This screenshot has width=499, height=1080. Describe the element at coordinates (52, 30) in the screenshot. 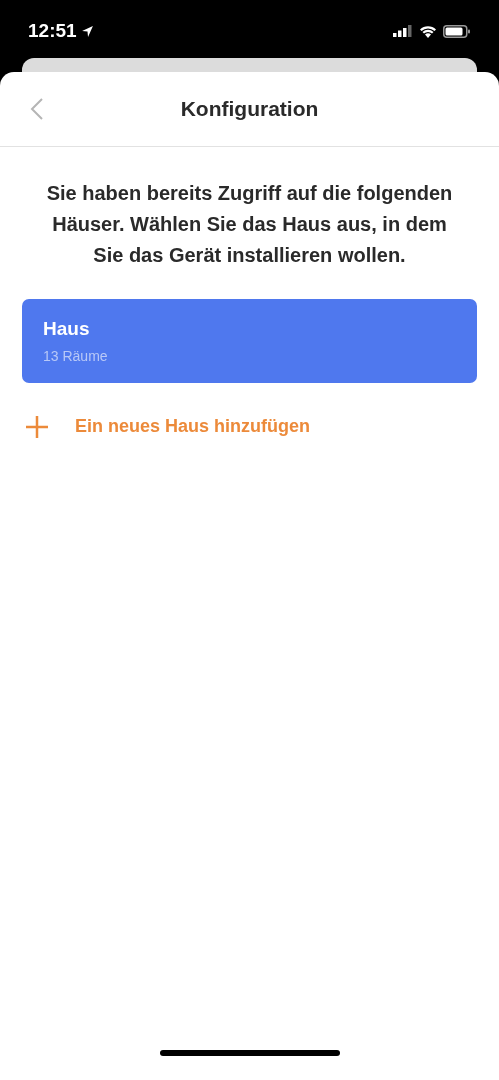

I see `clock-time: 12:51` at that location.